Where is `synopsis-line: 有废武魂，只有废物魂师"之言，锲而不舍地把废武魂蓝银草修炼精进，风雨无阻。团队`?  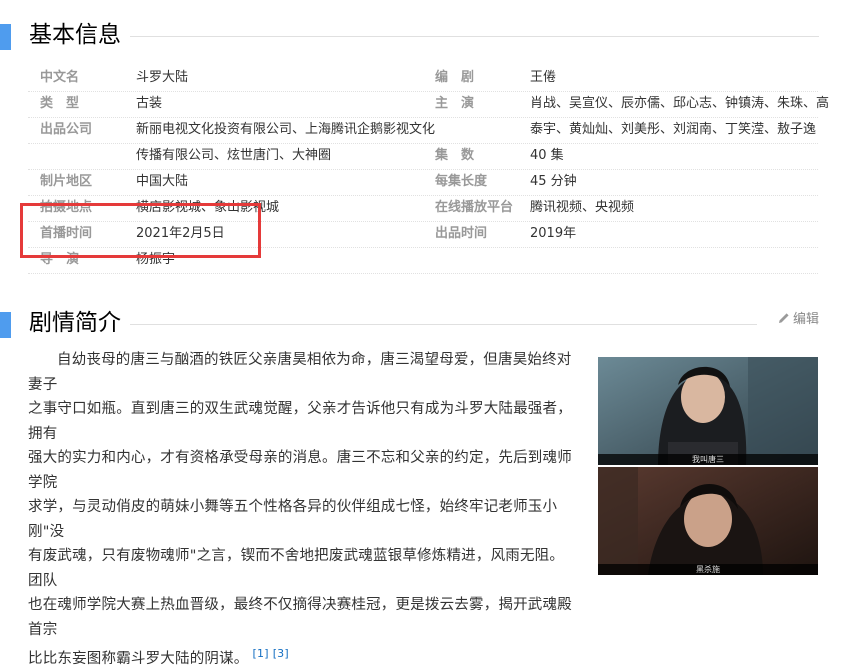 synopsis-line: 有废武魂，只有废物魂师"之言，锲而不舍地把废武魂蓝银草修炼精进，风雨无阻。团队 is located at coordinates (296, 568).